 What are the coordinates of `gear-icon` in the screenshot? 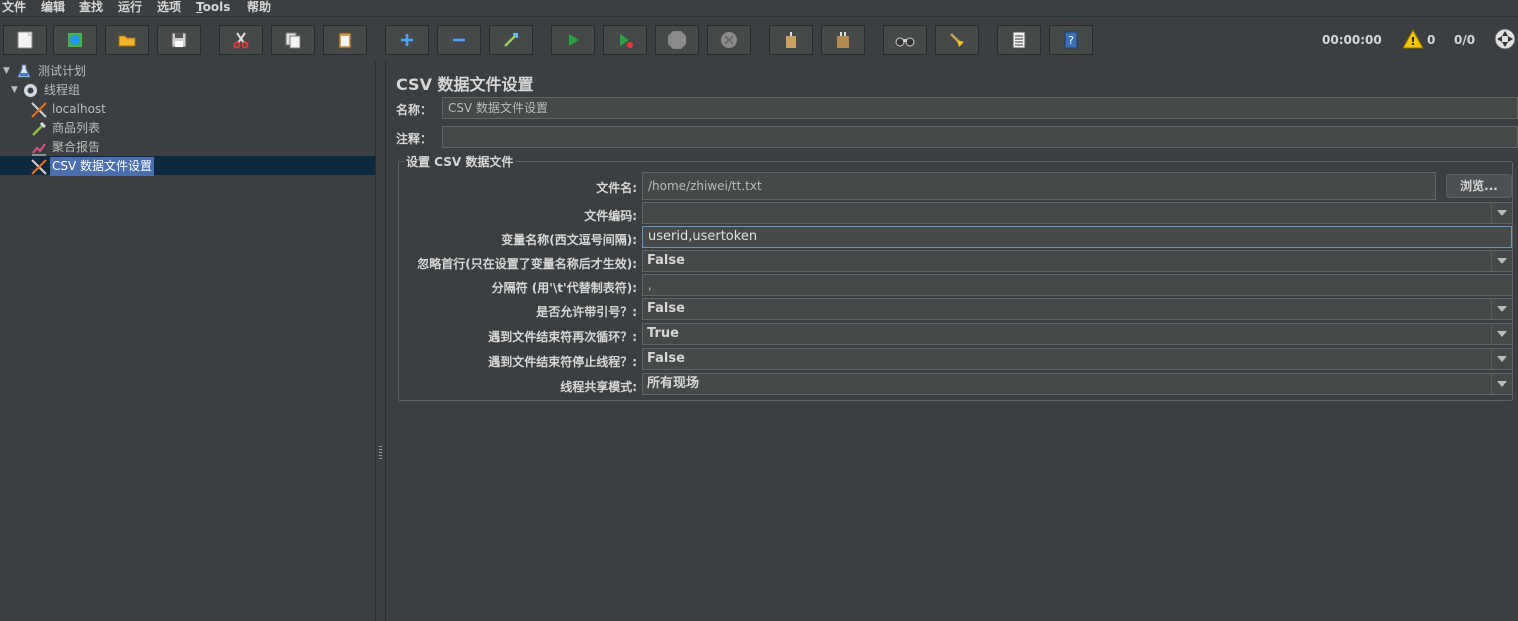 It's located at (30, 90).